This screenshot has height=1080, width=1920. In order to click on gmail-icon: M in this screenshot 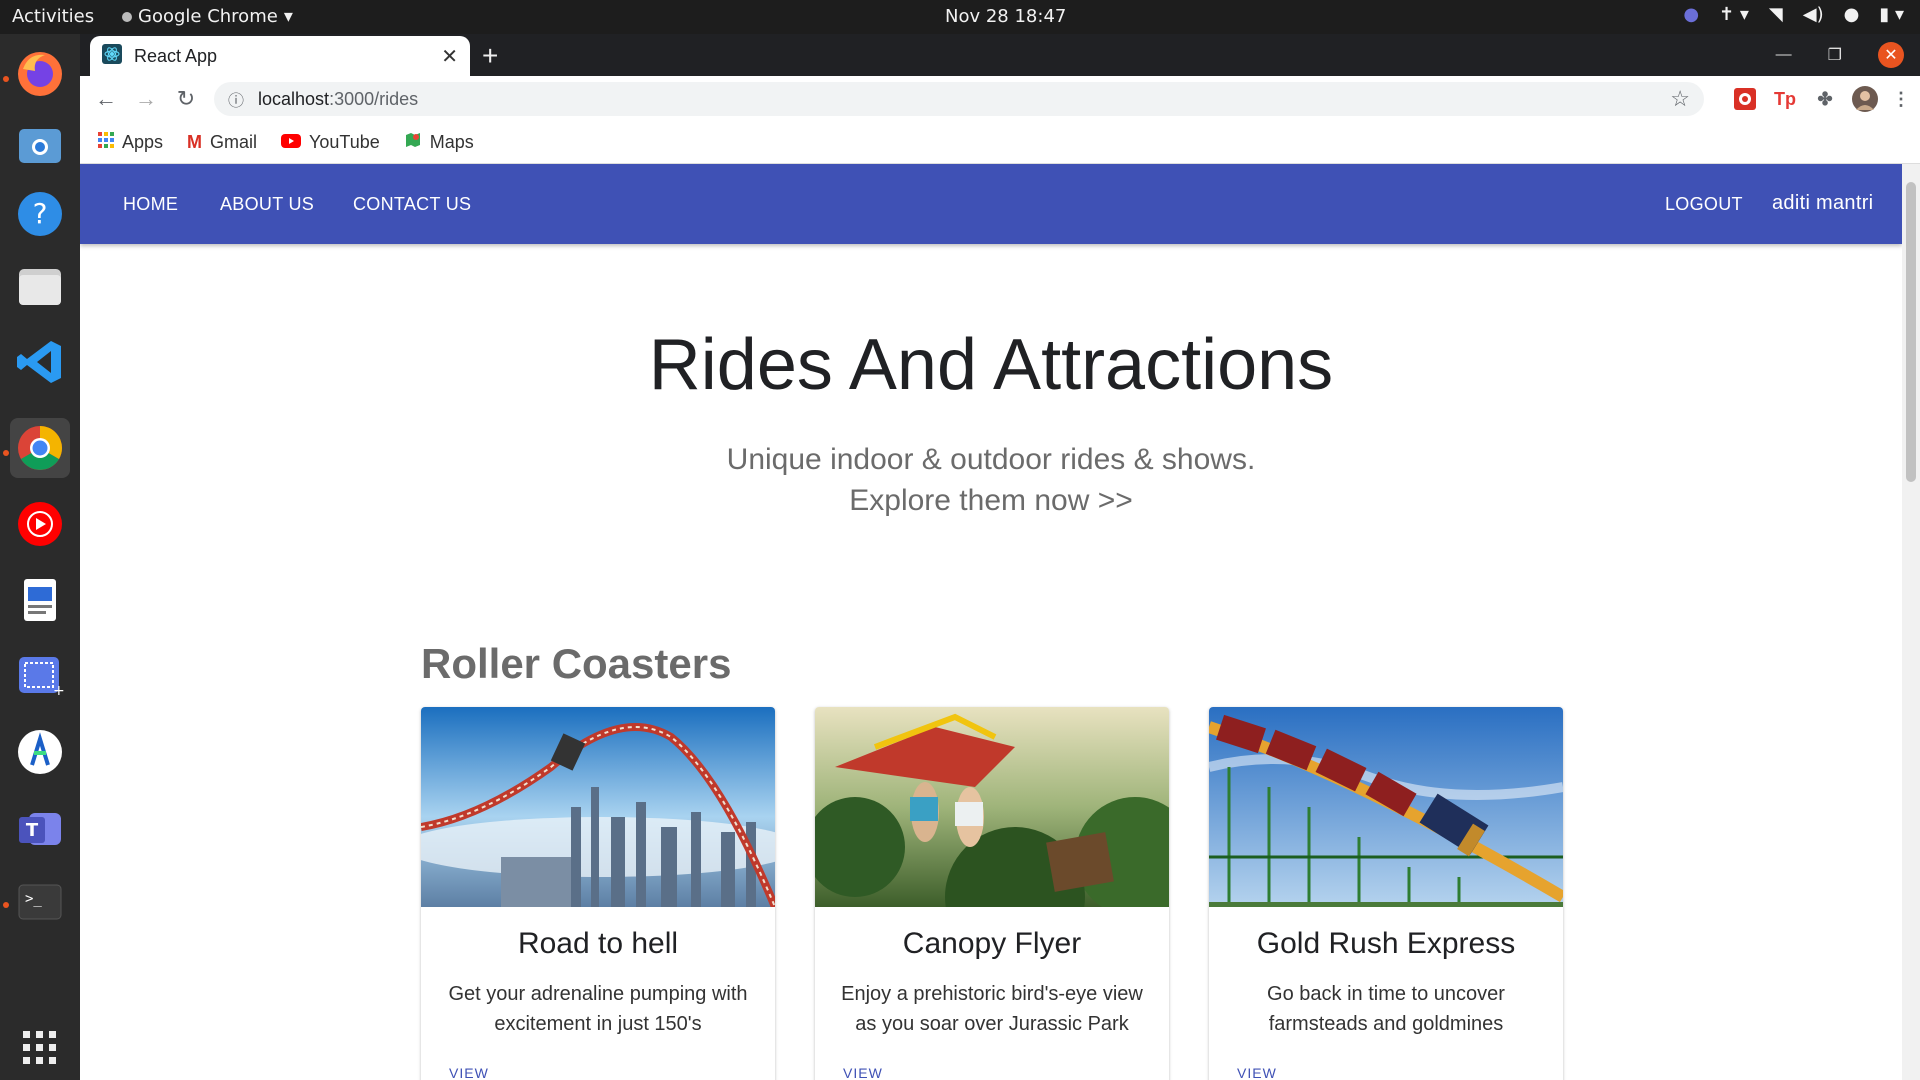, I will do `click(195, 142)`.